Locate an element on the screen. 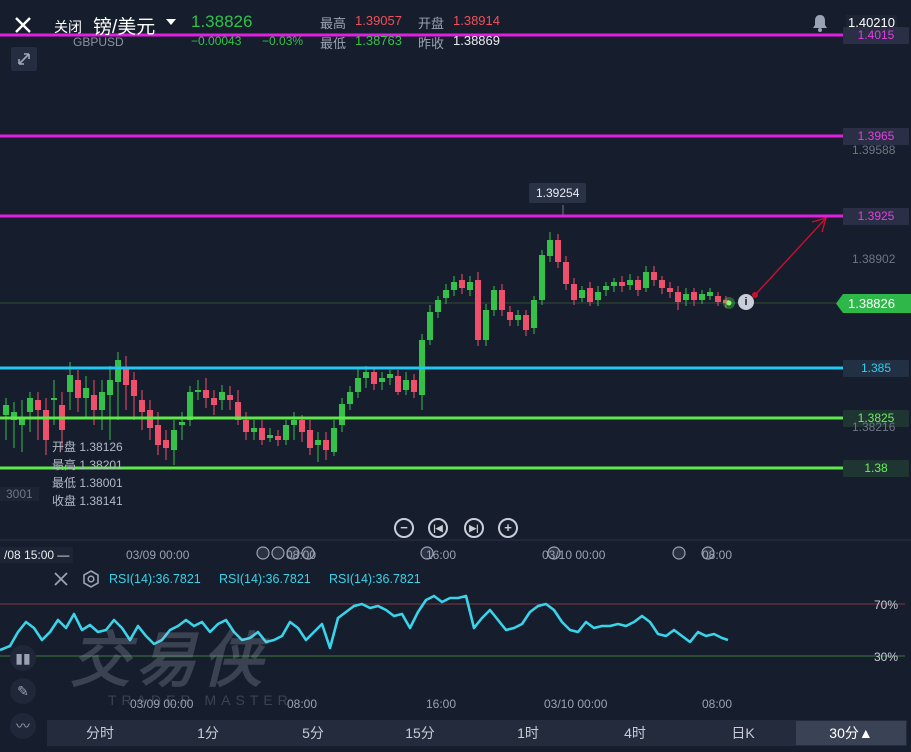  time-scroll-dot is located at coordinates (679, 553).